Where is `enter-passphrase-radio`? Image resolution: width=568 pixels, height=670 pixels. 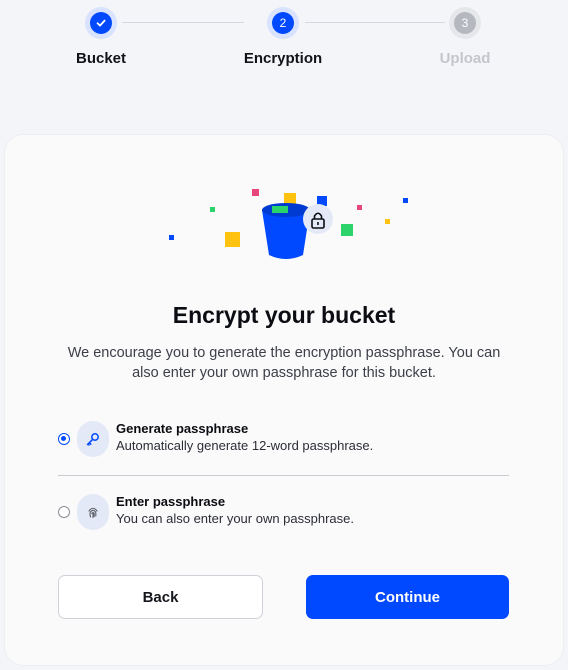
enter-passphrase-radio is located at coordinates (64, 512).